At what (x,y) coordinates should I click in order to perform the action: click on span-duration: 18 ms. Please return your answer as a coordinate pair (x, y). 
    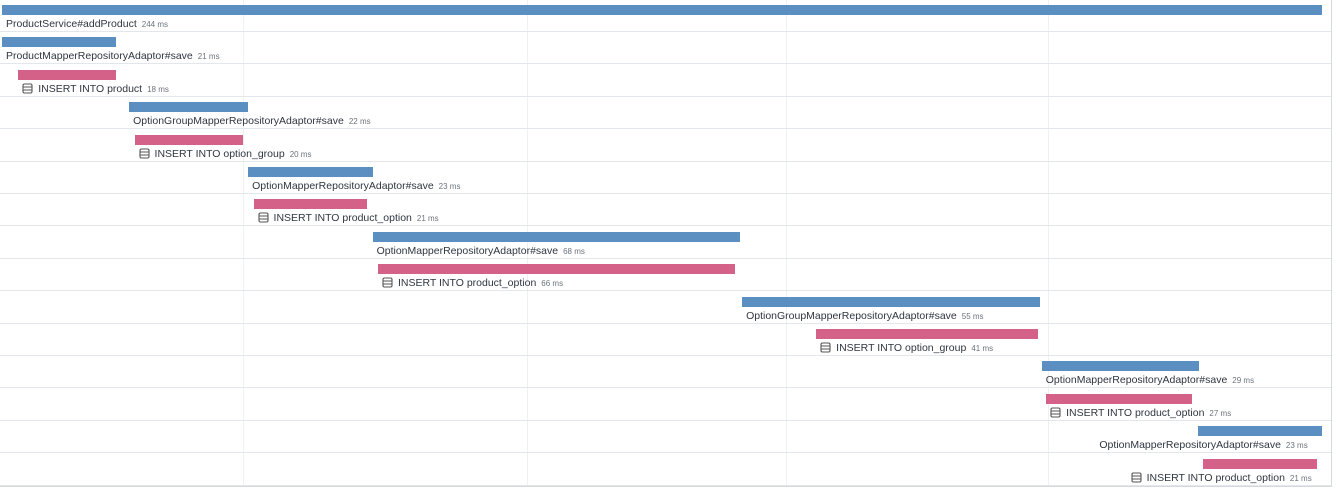
    Looking at the image, I should click on (158, 89).